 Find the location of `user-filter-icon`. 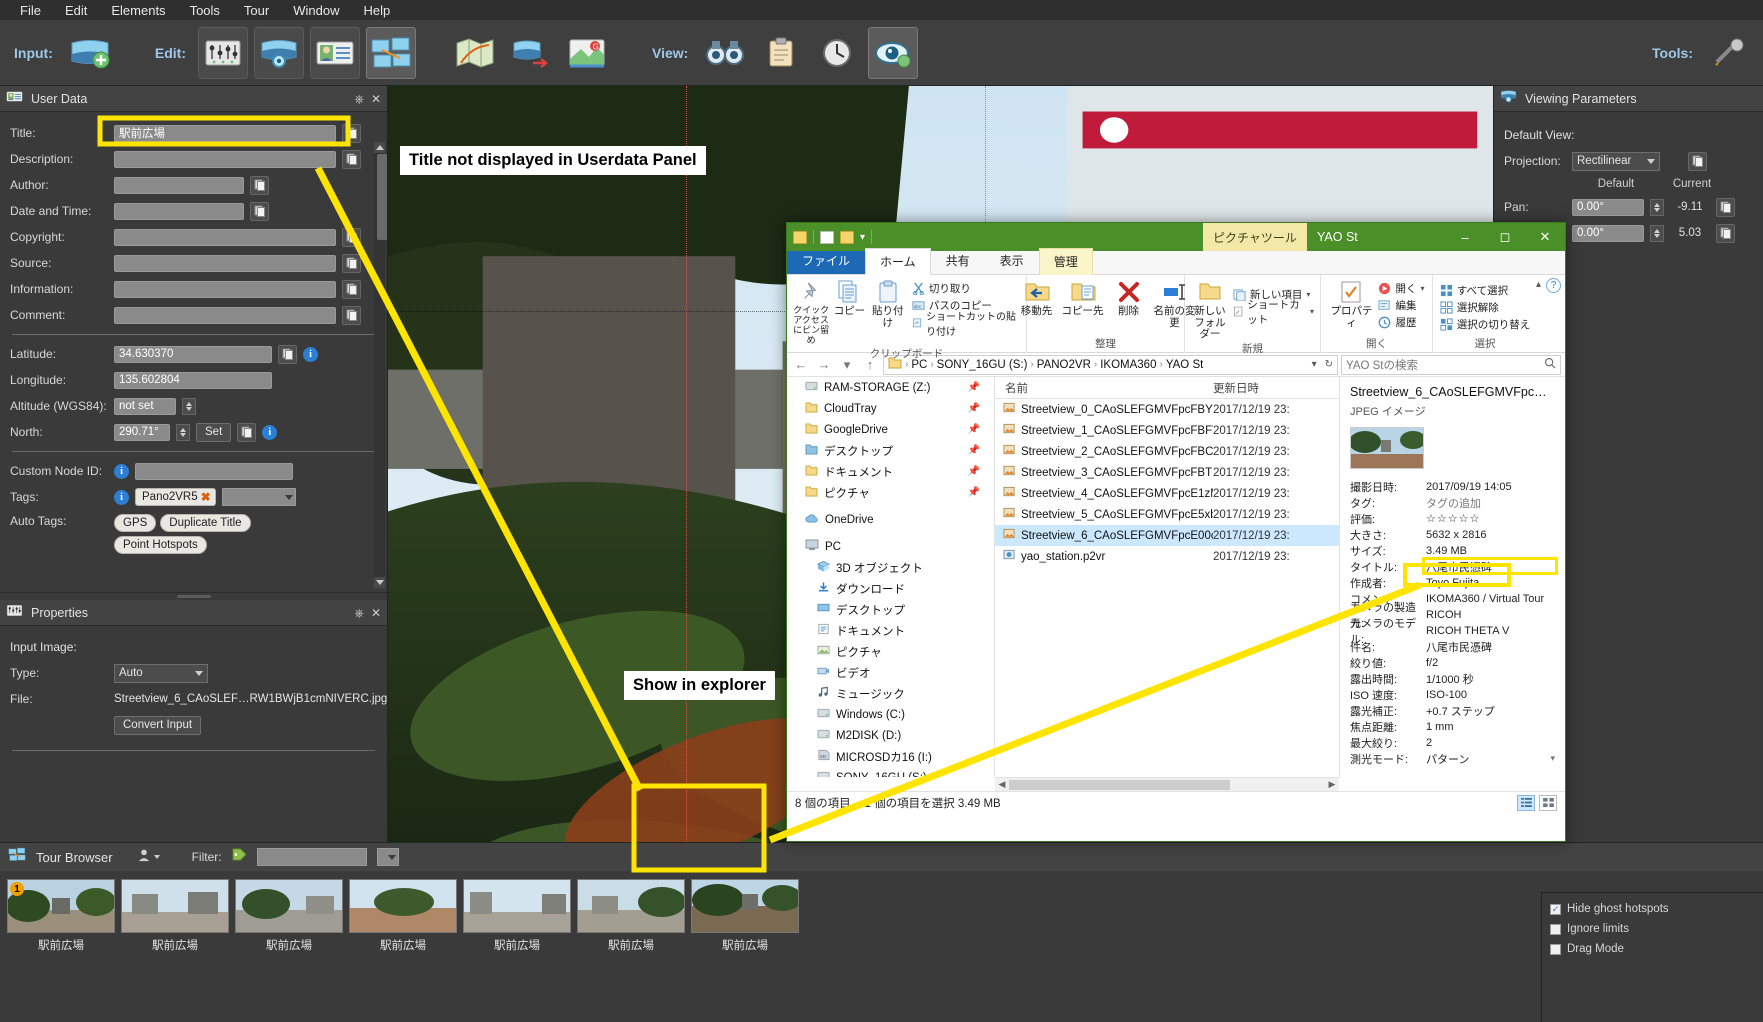

user-filter-icon is located at coordinates (144, 857).